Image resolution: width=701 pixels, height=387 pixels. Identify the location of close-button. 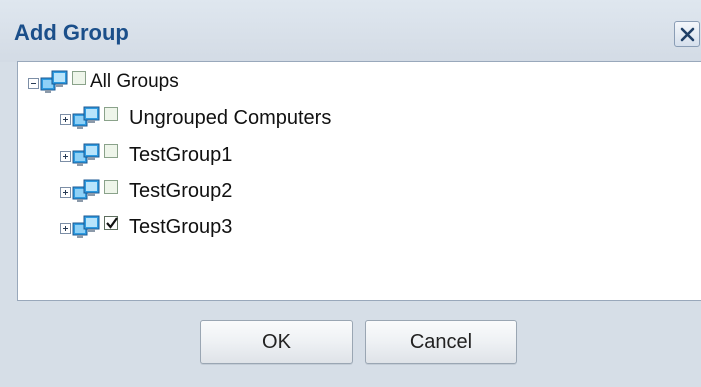
(687, 34).